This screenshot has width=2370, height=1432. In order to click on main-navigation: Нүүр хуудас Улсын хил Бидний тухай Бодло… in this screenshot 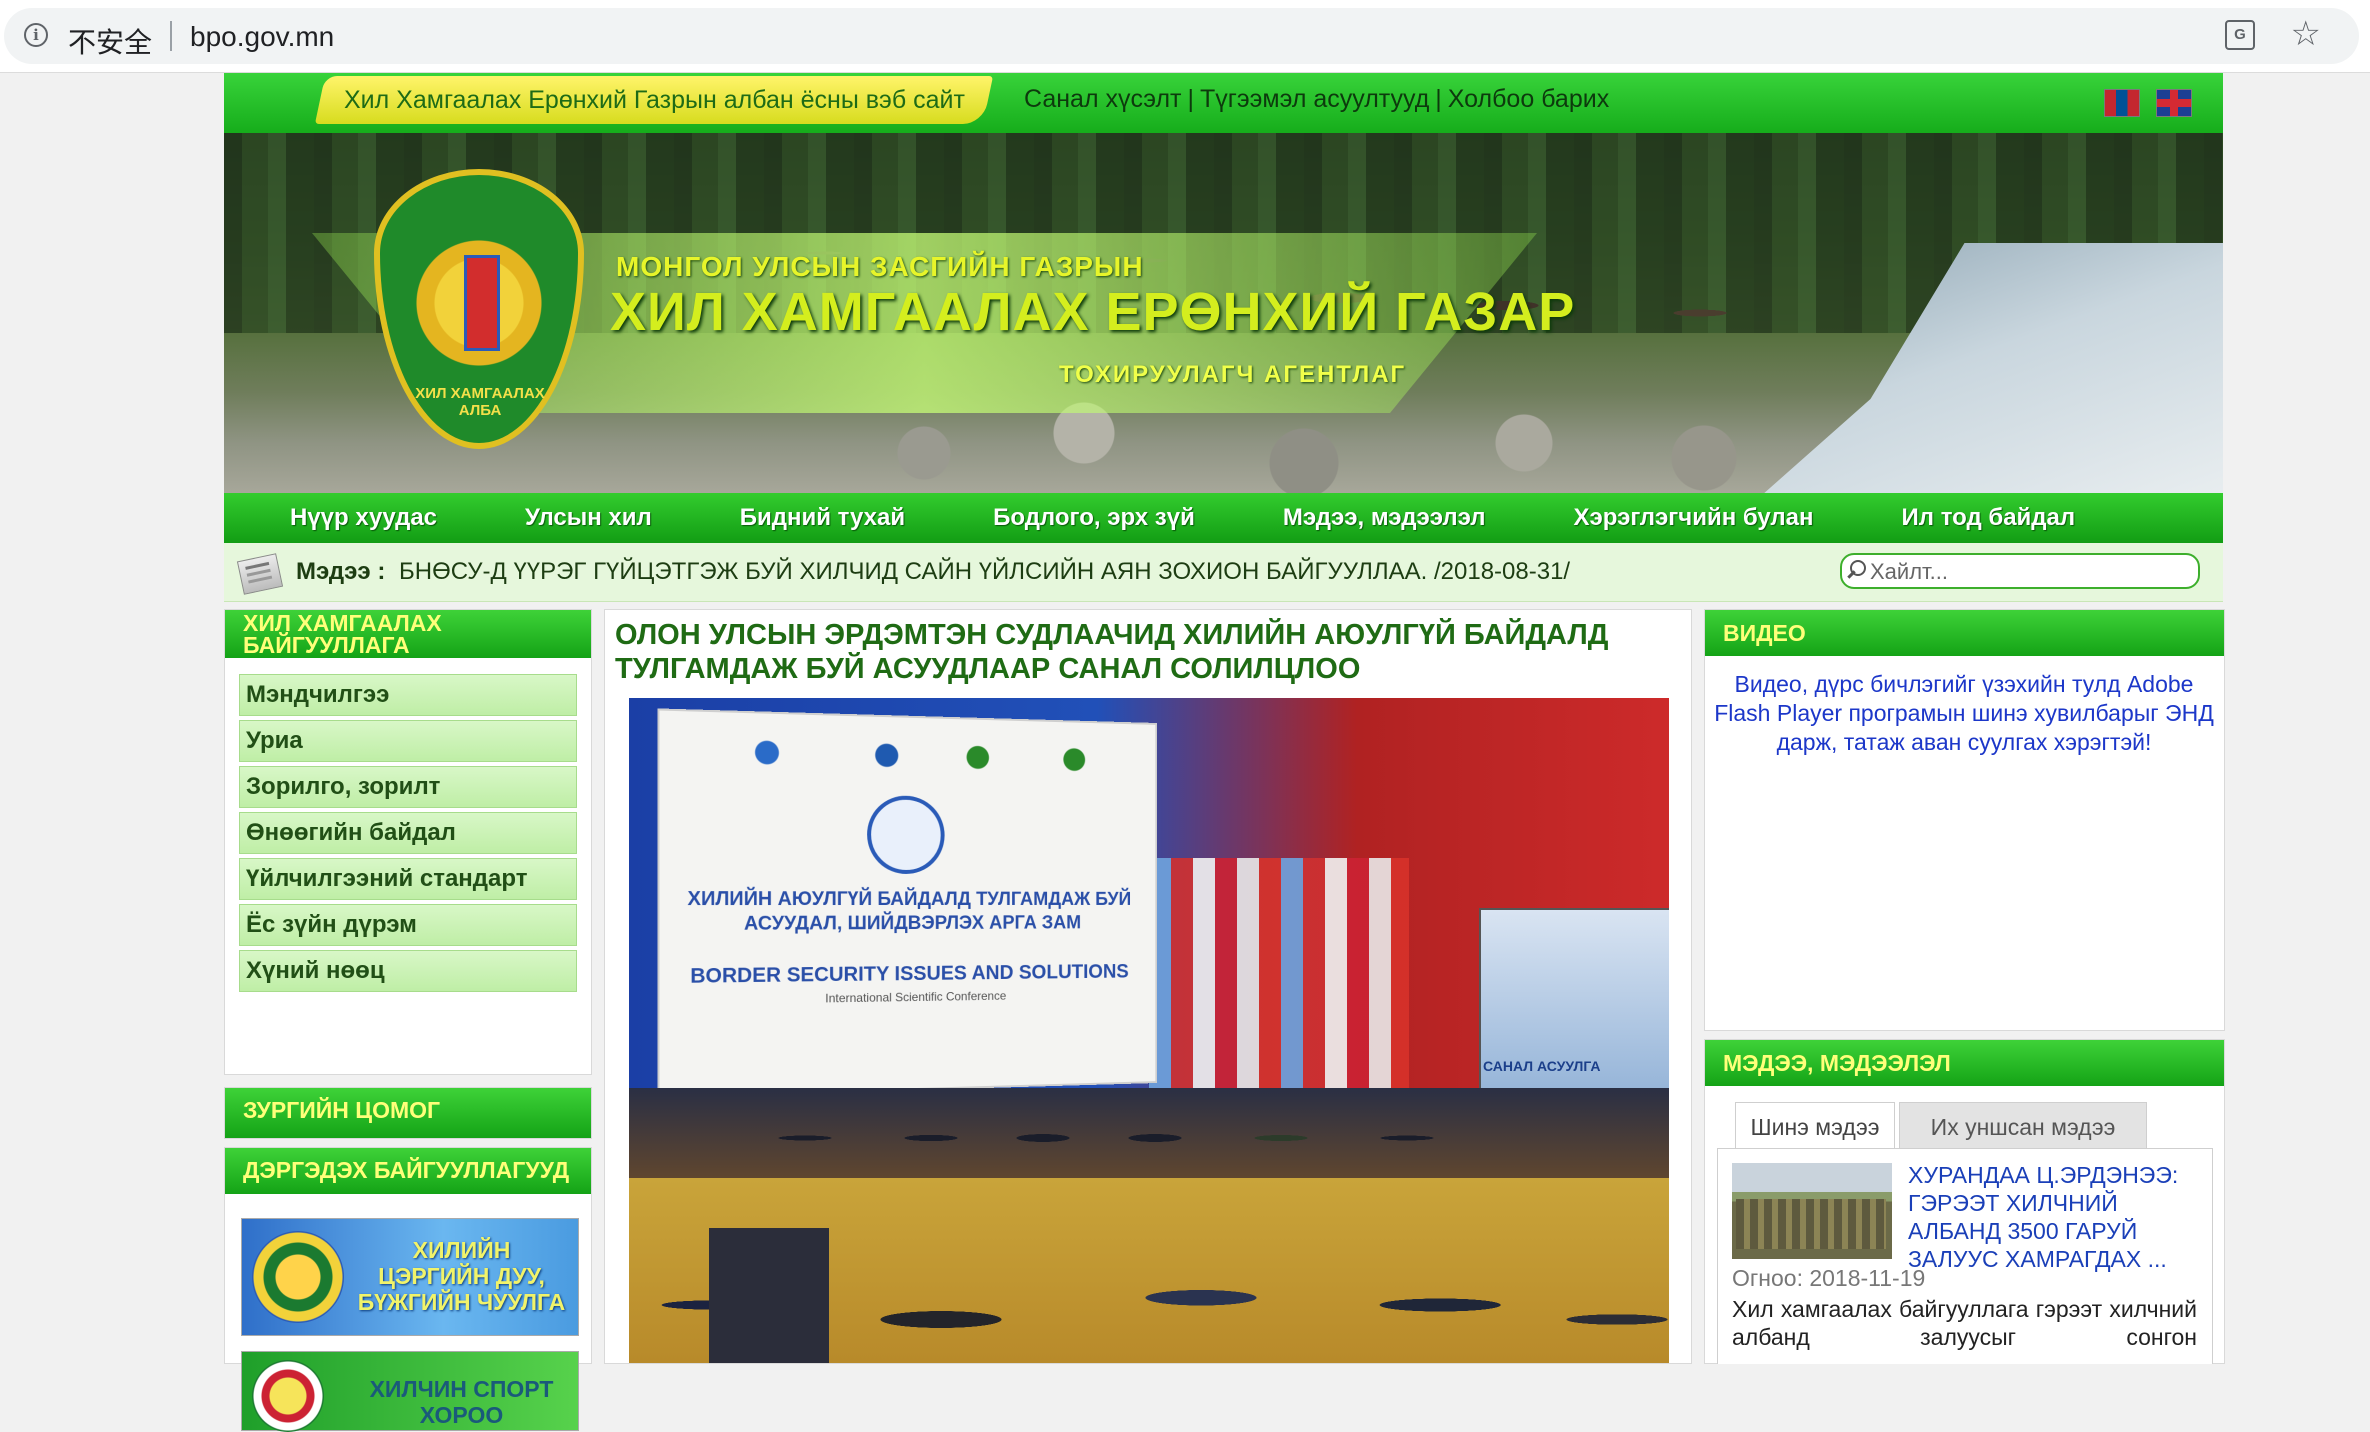, I will do `click(1223, 518)`.